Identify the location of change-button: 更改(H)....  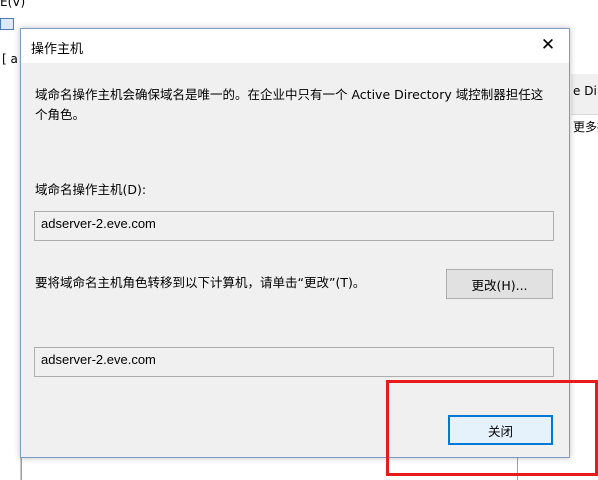
(499, 284).